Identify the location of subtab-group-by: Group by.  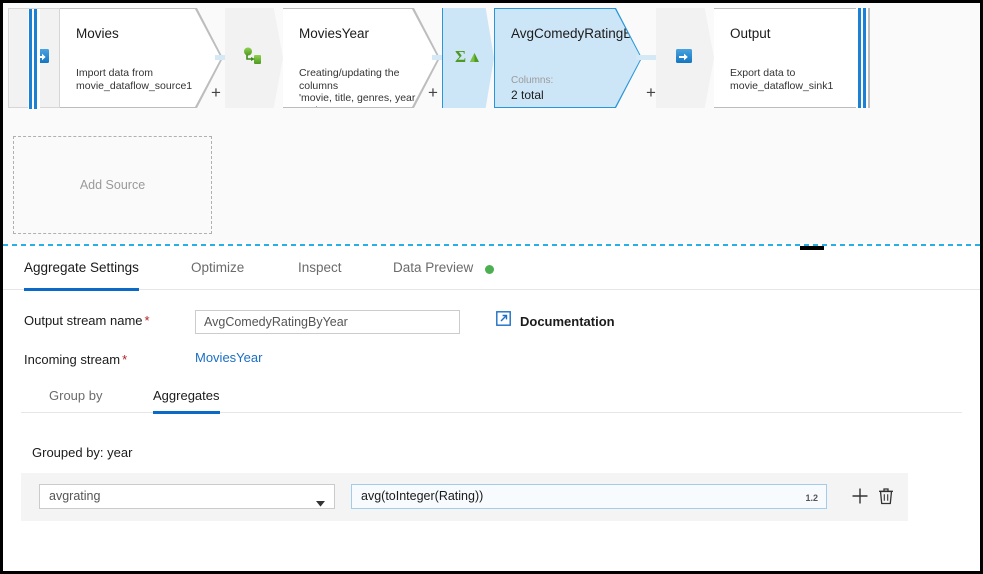
(75, 397).